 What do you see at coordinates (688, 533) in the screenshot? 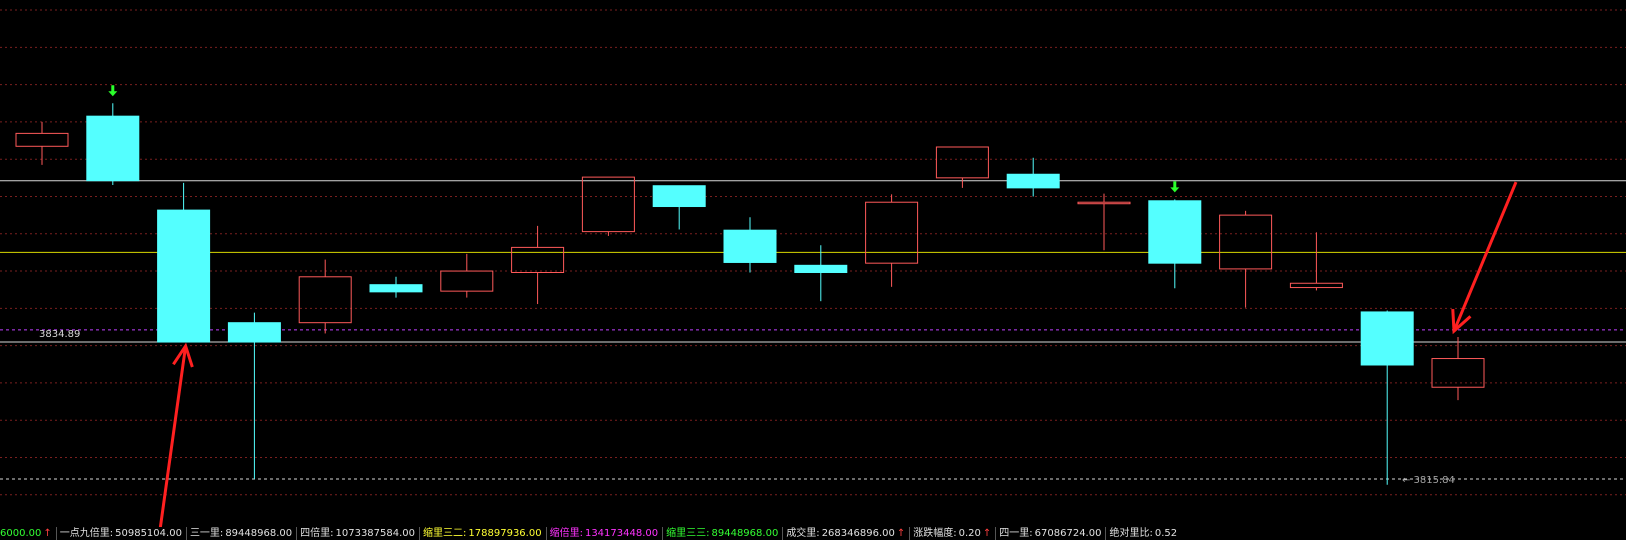
I see `status-label: 缩里三三:` at bounding box center [688, 533].